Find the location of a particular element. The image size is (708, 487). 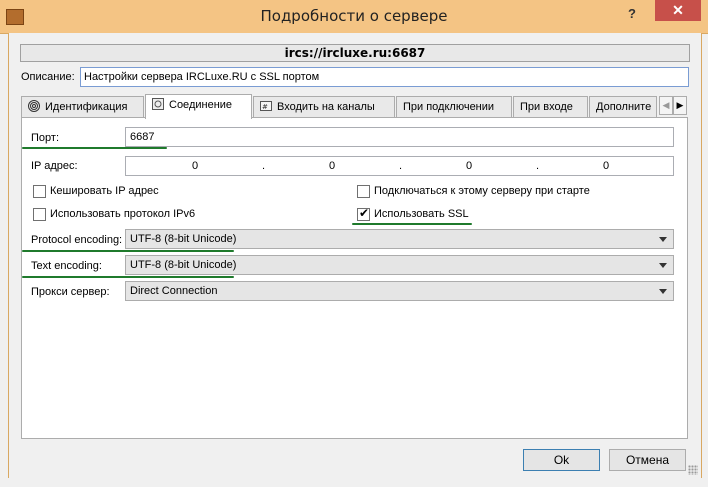

proxy-label: Прокси сервер: is located at coordinates (70, 292).